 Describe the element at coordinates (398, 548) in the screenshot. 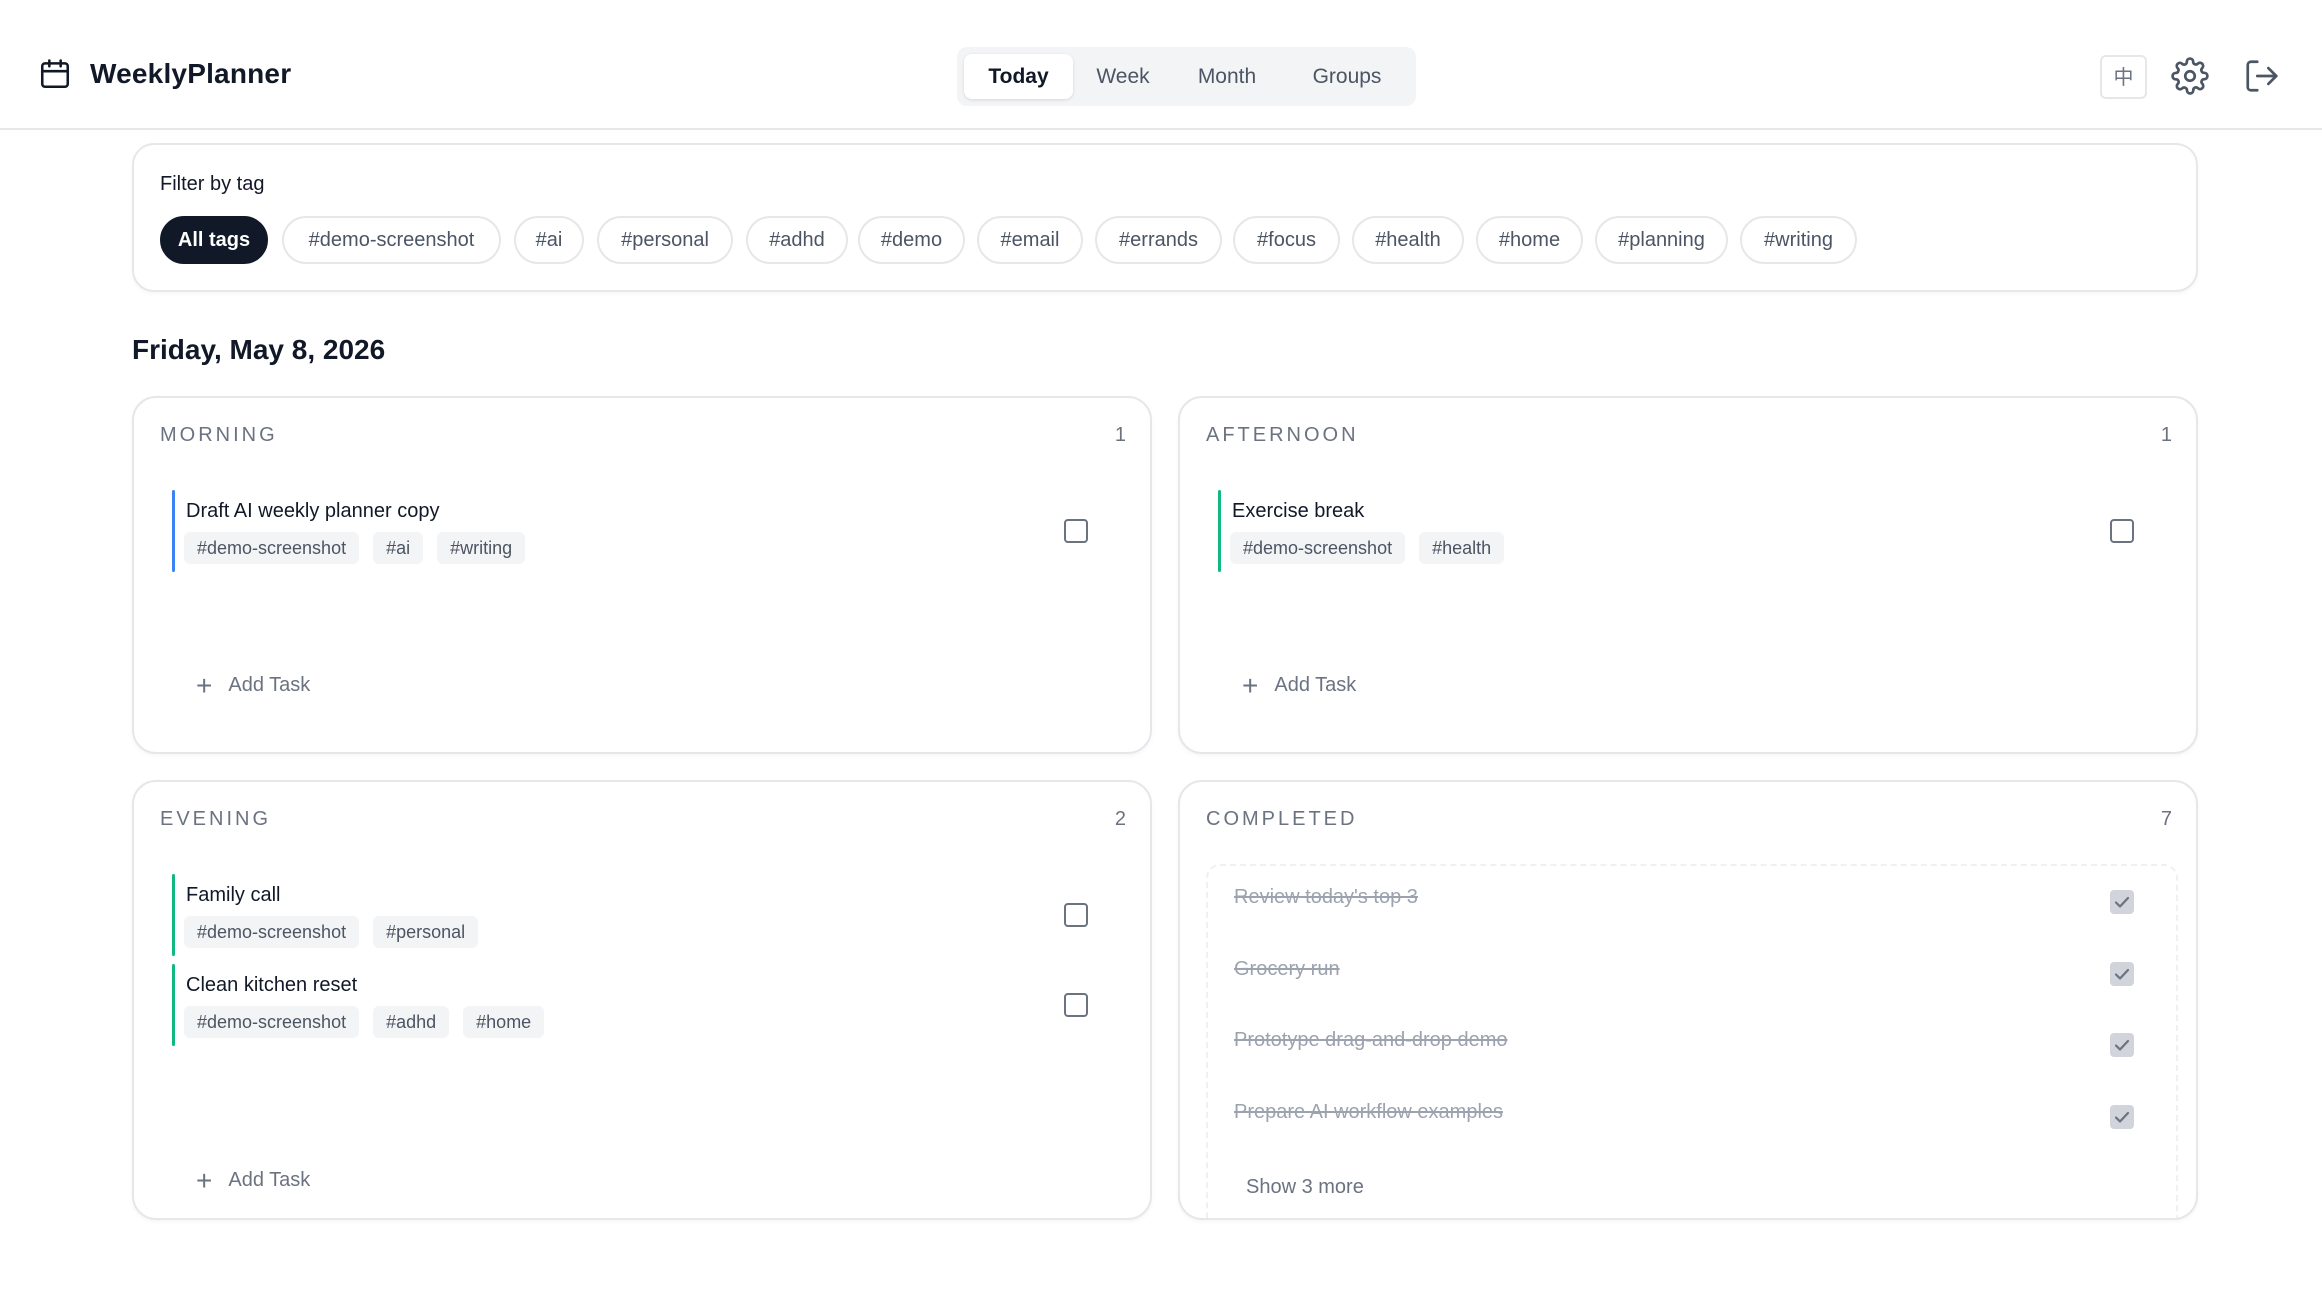

I see `task-tag: #ai` at that location.